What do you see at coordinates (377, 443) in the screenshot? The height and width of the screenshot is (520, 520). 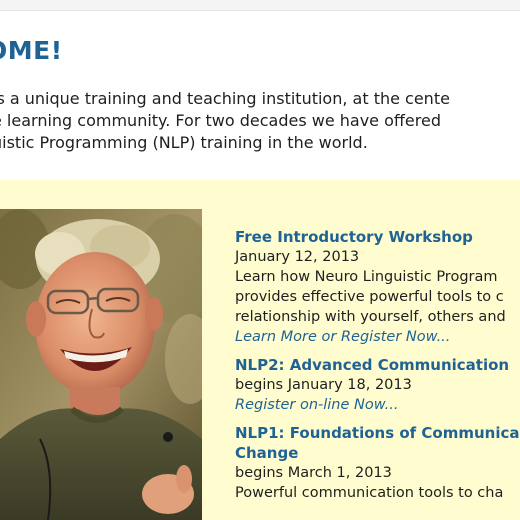 I see `event-title-link: NLP1: Foundations of Communica Change` at bounding box center [377, 443].